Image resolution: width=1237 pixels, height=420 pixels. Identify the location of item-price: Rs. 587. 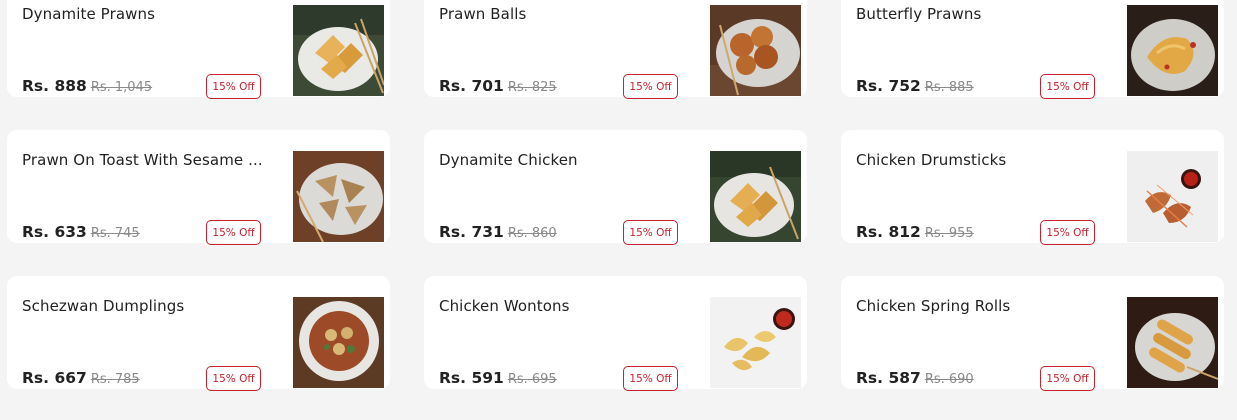
(888, 378).